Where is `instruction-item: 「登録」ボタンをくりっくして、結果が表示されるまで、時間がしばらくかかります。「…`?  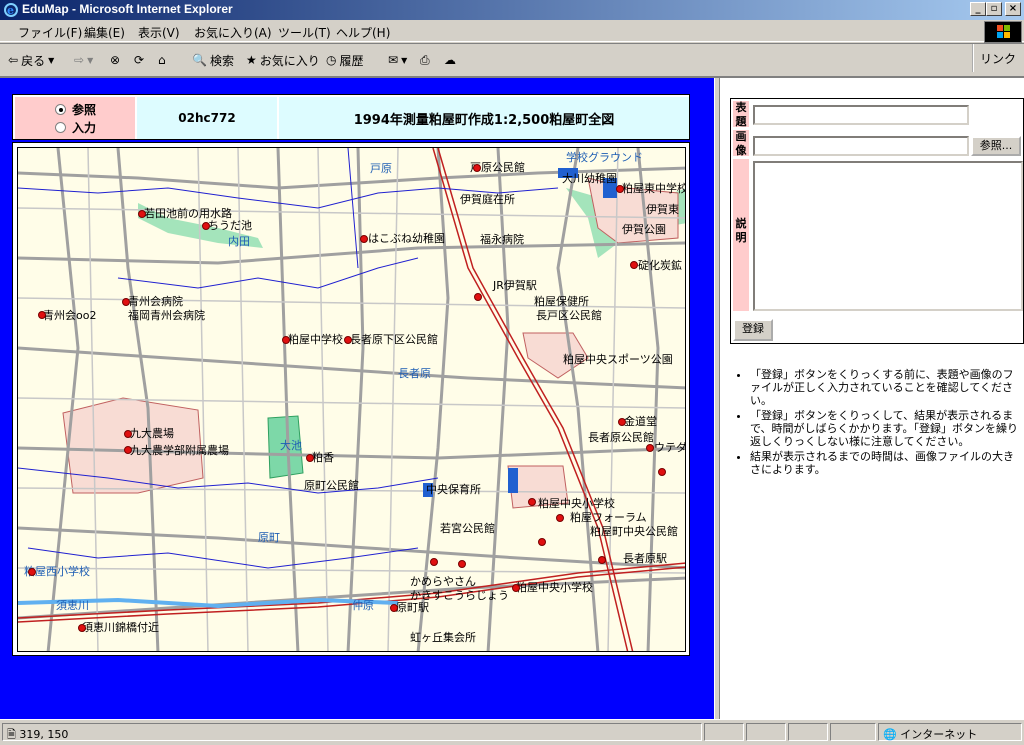 instruction-item: 「登録」ボタンをくりっくして、結果が表示されるまで、時間がしばらくかかります。「… is located at coordinates (885, 428).